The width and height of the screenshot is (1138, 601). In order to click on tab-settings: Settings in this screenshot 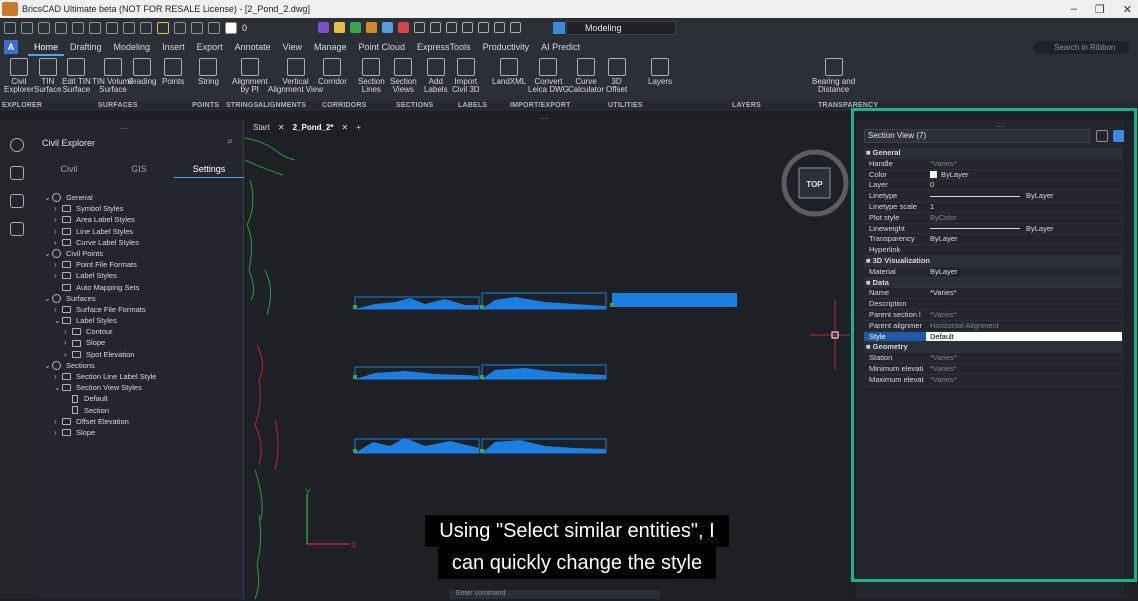, I will do `click(209, 169)`.